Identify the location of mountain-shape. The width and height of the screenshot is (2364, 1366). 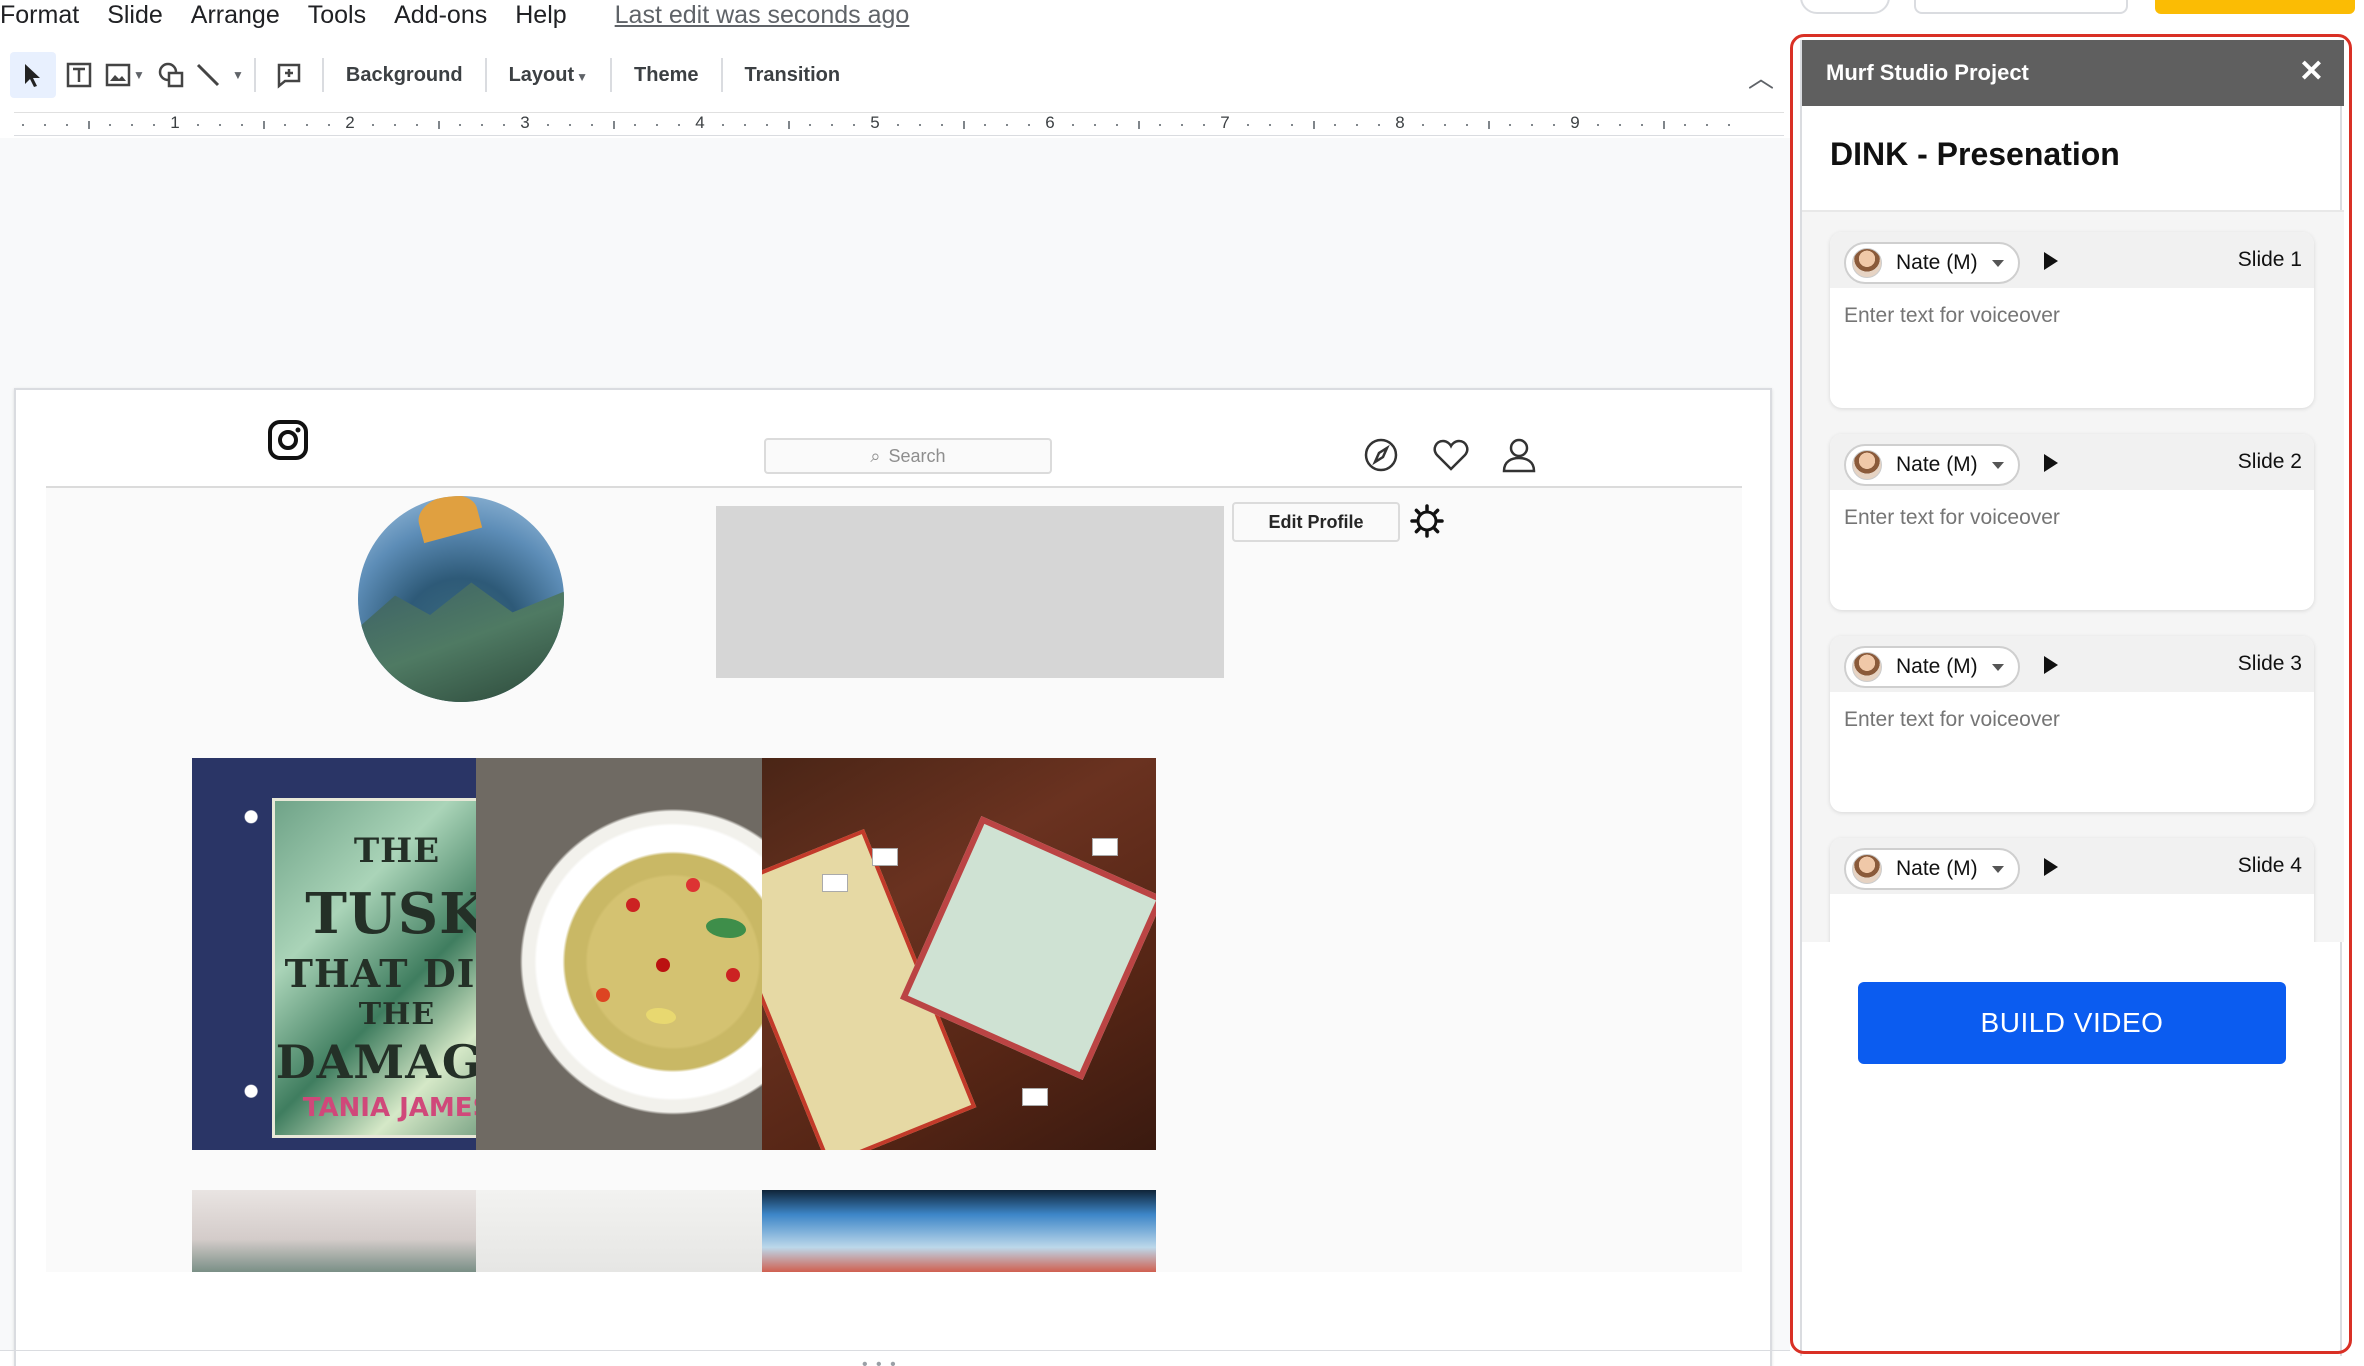
(461, 642).